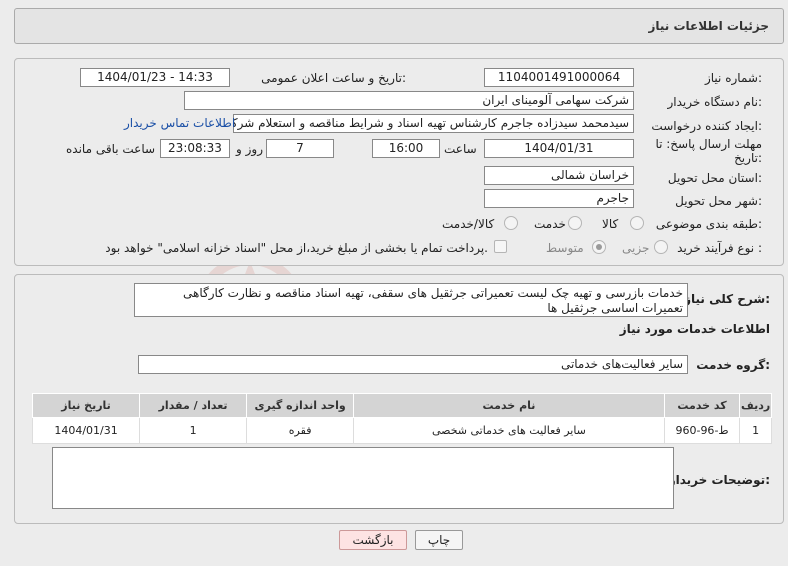 The height and width of the screenshot is (566, 788). Describe the element at coordinates (719, 480) in the screenshot. I see `buyer-notes-label: توضیحات خریدار:` at that location.